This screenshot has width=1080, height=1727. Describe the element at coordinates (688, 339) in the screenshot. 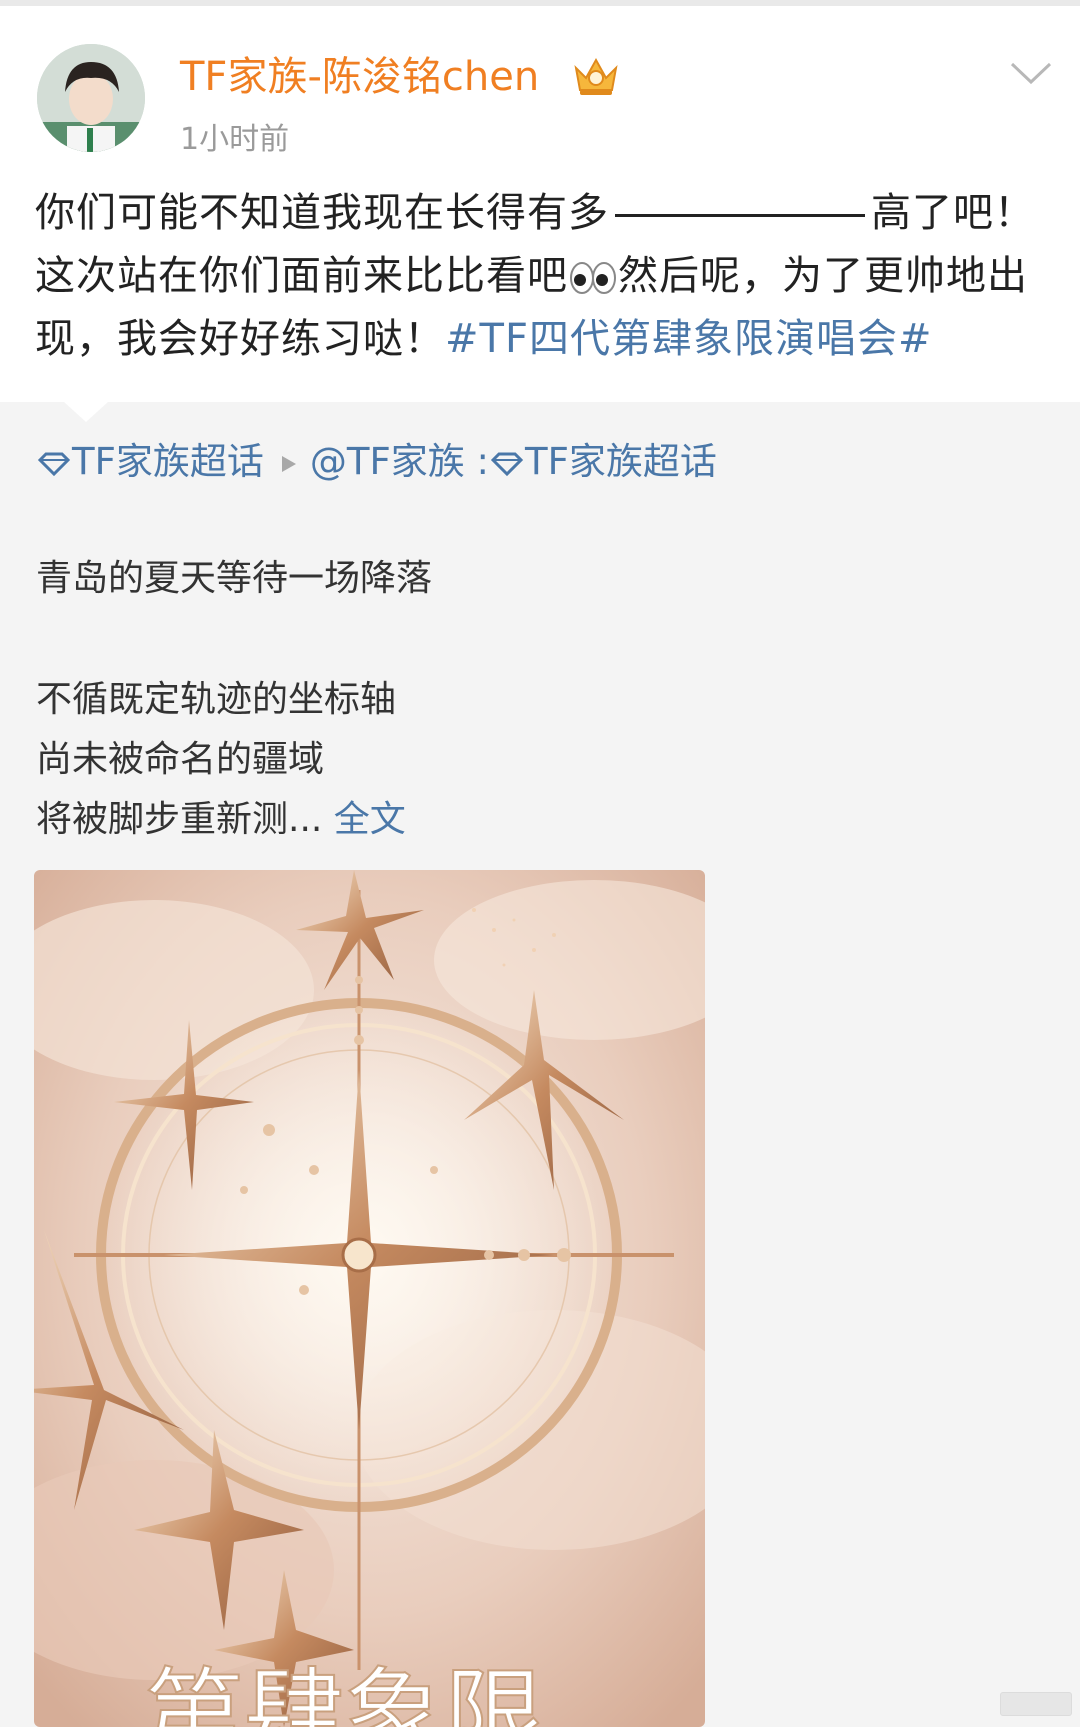

I see `hashtag-link: #TF四代第肆象限演唱会#` at that location.